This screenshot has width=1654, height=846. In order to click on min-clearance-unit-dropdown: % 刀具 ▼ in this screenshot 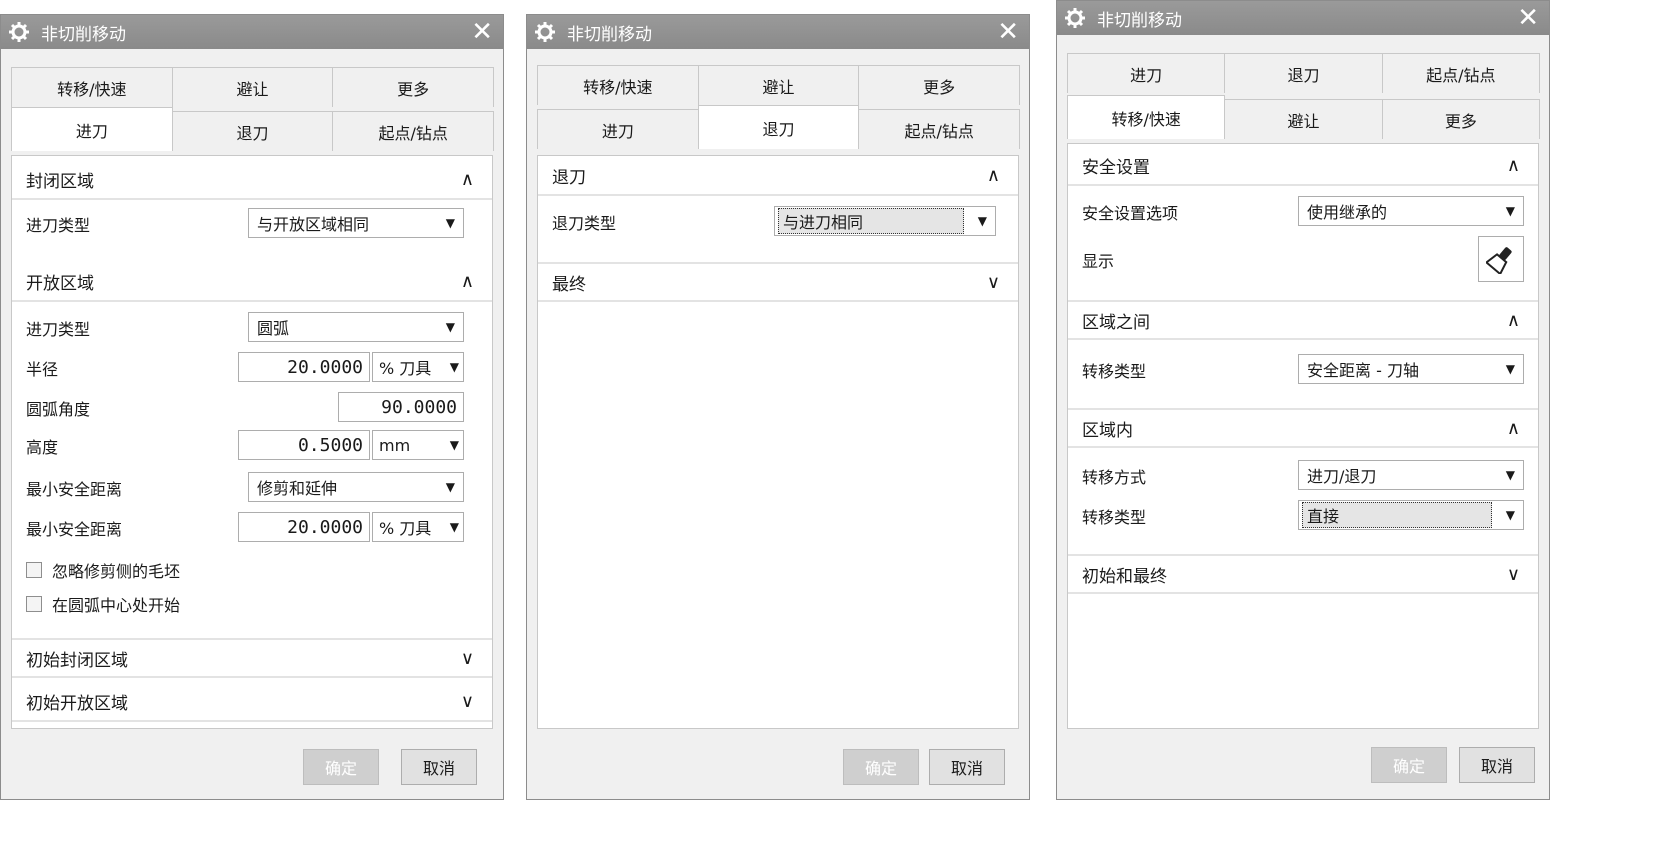, I will do `click(418, 527)`.